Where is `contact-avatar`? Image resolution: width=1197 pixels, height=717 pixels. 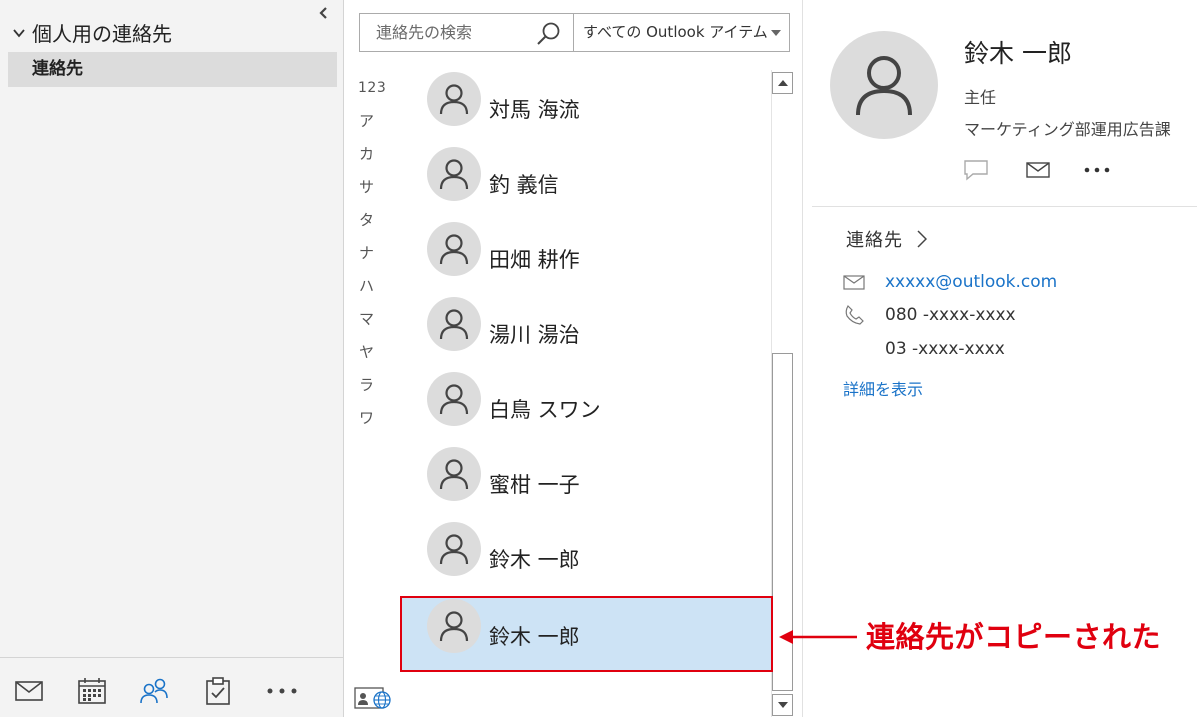 contact-avatar is located at coordinates (884, 85).